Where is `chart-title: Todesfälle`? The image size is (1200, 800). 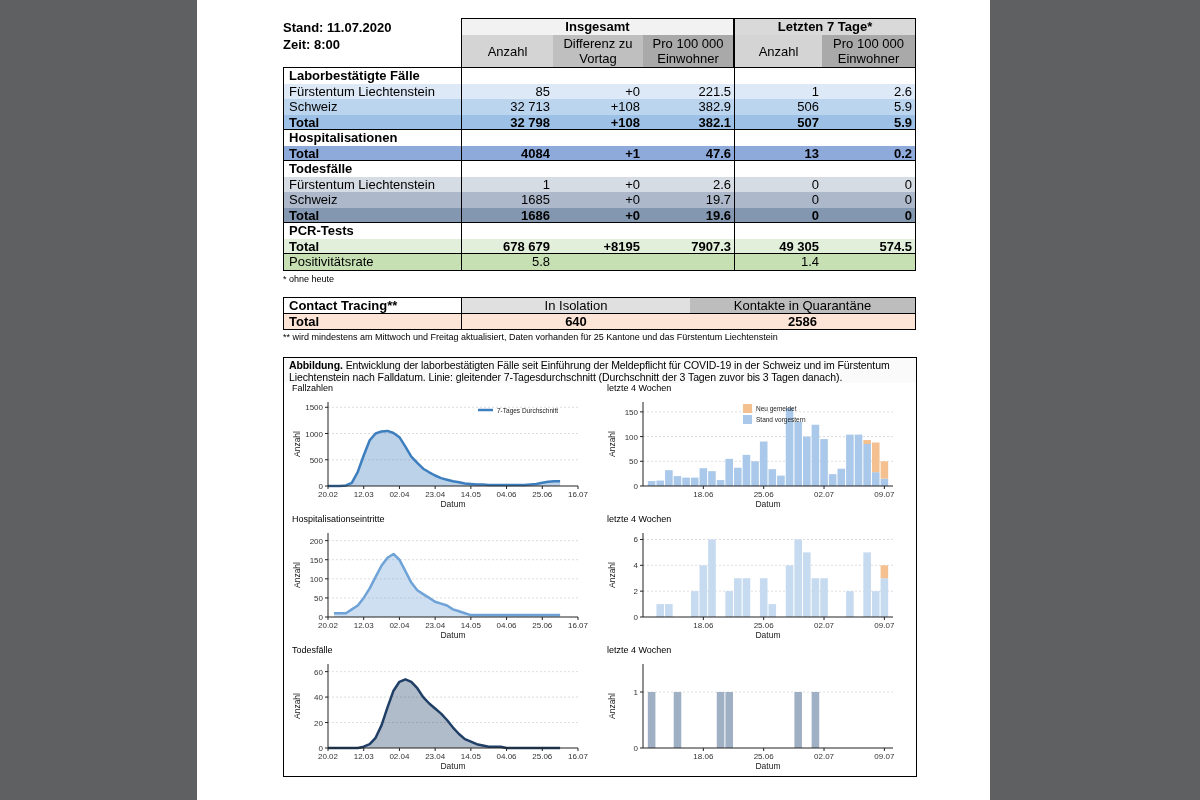
chart-title: Todesfälle is located at coordinates (312, 650).